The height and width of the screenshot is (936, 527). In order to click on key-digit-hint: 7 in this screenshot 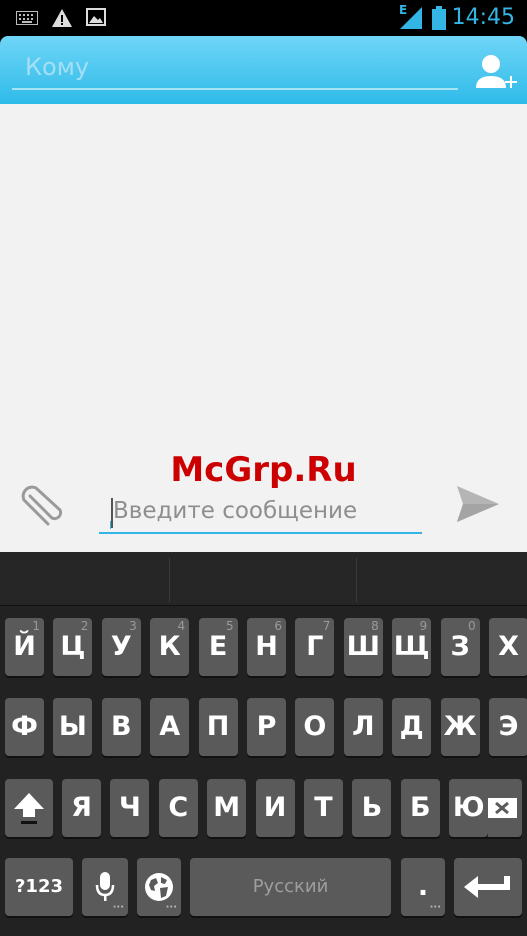, I will do `click(326, 626)`.